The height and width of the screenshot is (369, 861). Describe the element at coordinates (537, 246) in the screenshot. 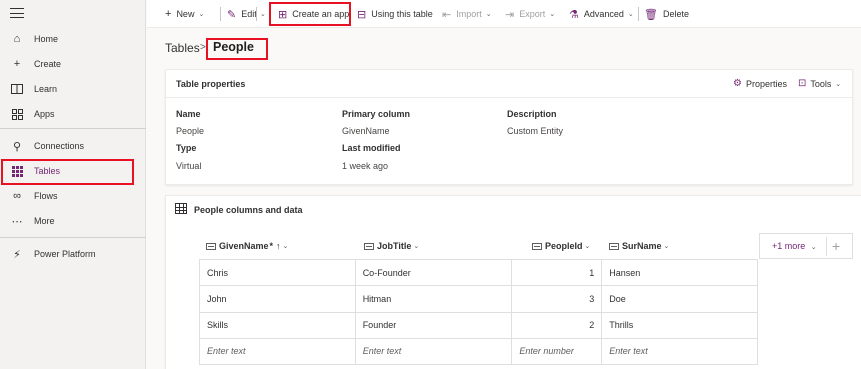

I see `number-type-icon` at that location.